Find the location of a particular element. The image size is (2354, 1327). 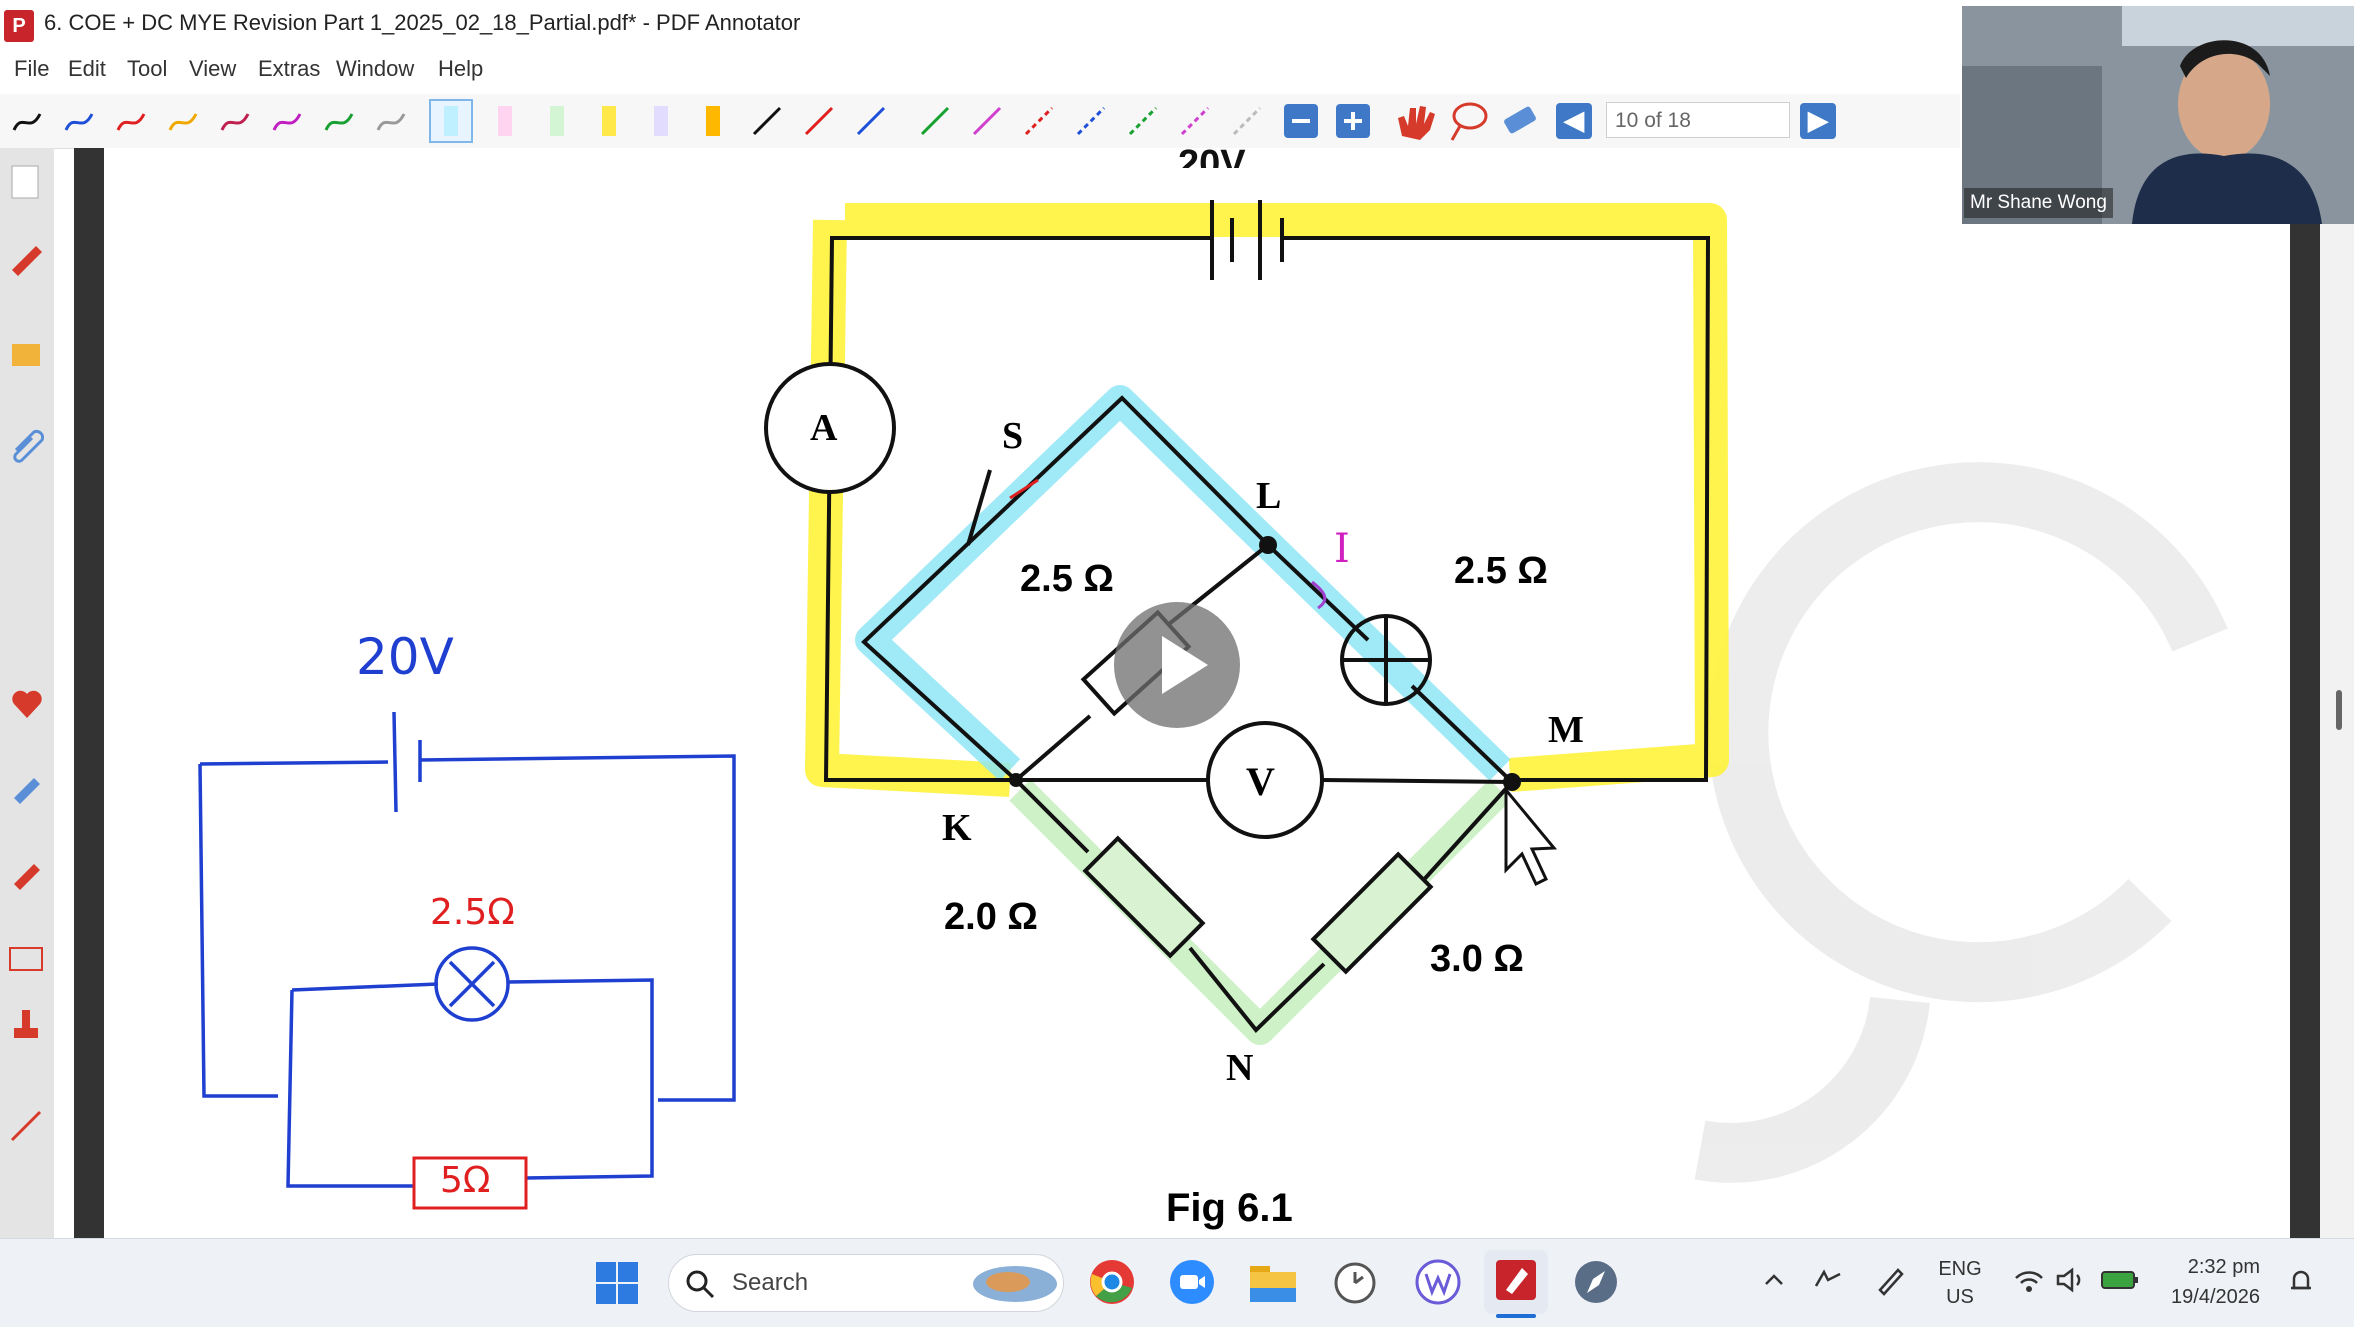

wifi-icon is located at coordinates (2029, 1280).